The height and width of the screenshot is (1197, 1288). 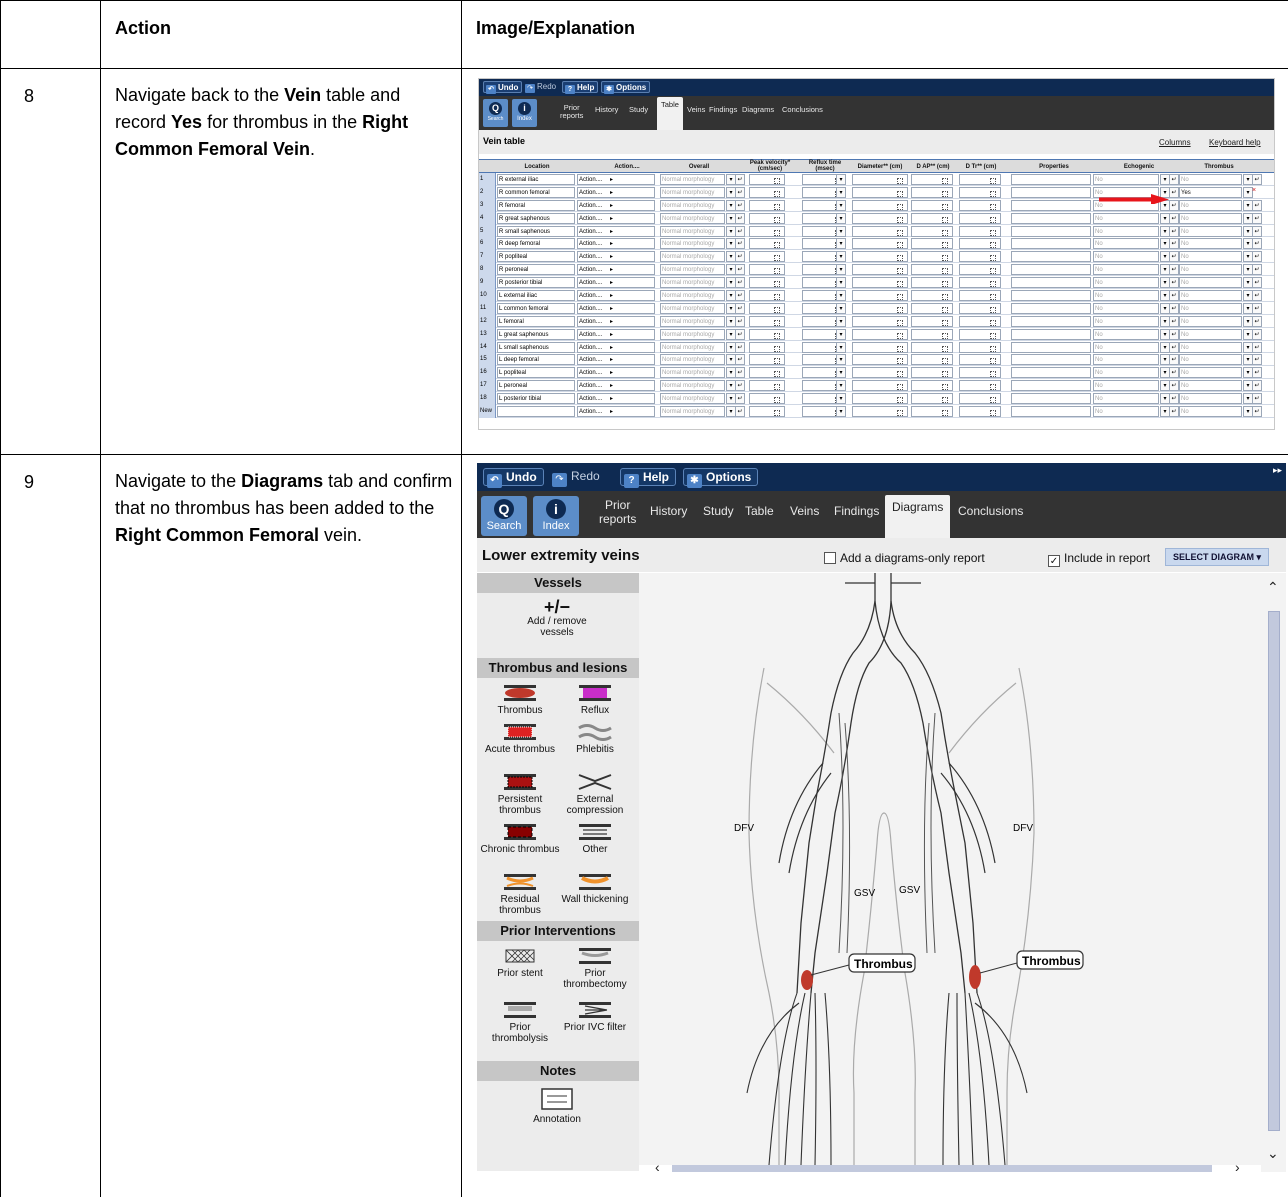 What do you see at coordinates (536, 231) in the screenshot?
I see `location-cell: R small saphenous` at bounding box center [536, 231].